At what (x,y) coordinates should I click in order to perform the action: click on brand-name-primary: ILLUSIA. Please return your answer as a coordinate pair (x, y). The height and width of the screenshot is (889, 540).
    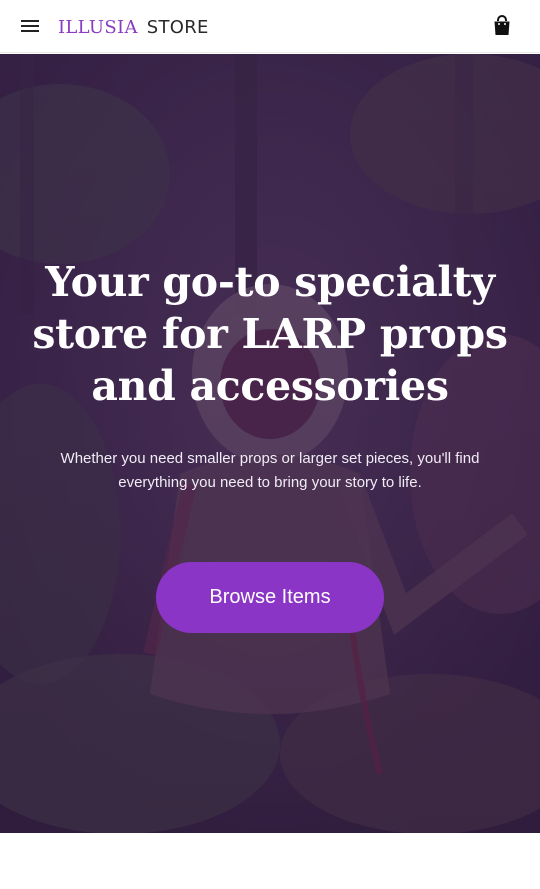
    Looking at the image, I should click on (98, 27).